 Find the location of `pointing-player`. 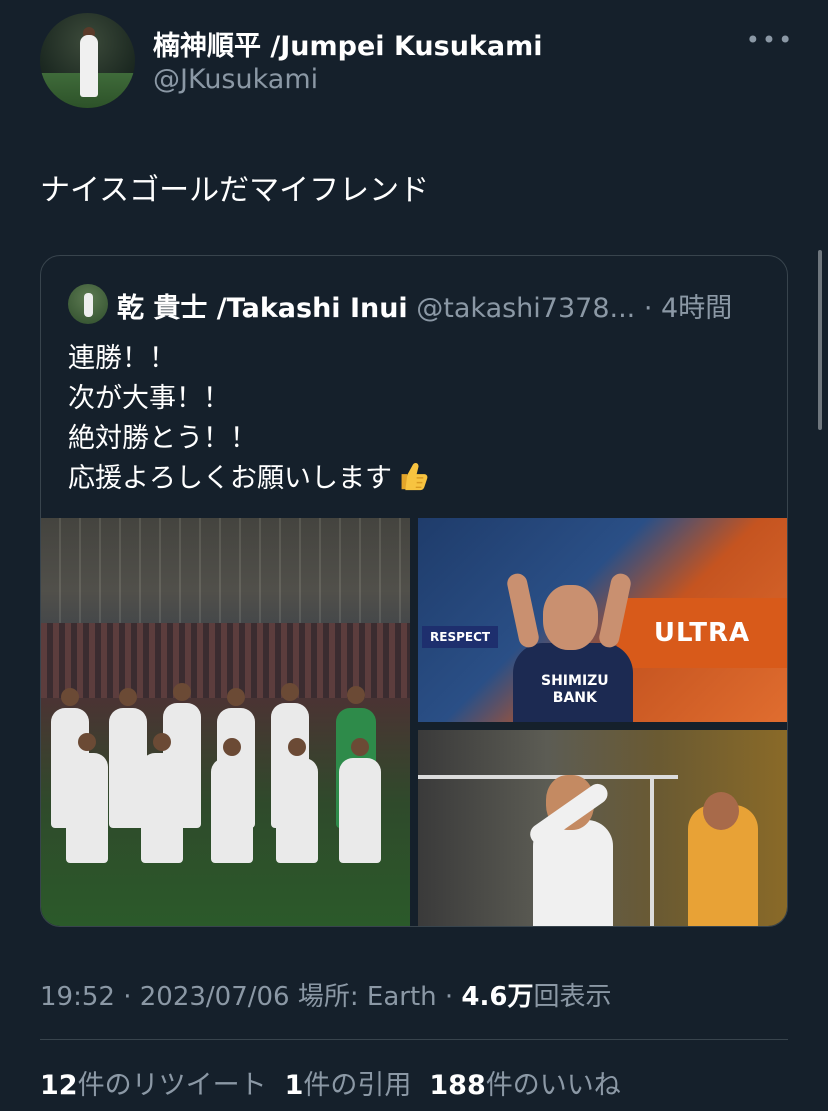

pointing-player is located at coordinates (587, 848).